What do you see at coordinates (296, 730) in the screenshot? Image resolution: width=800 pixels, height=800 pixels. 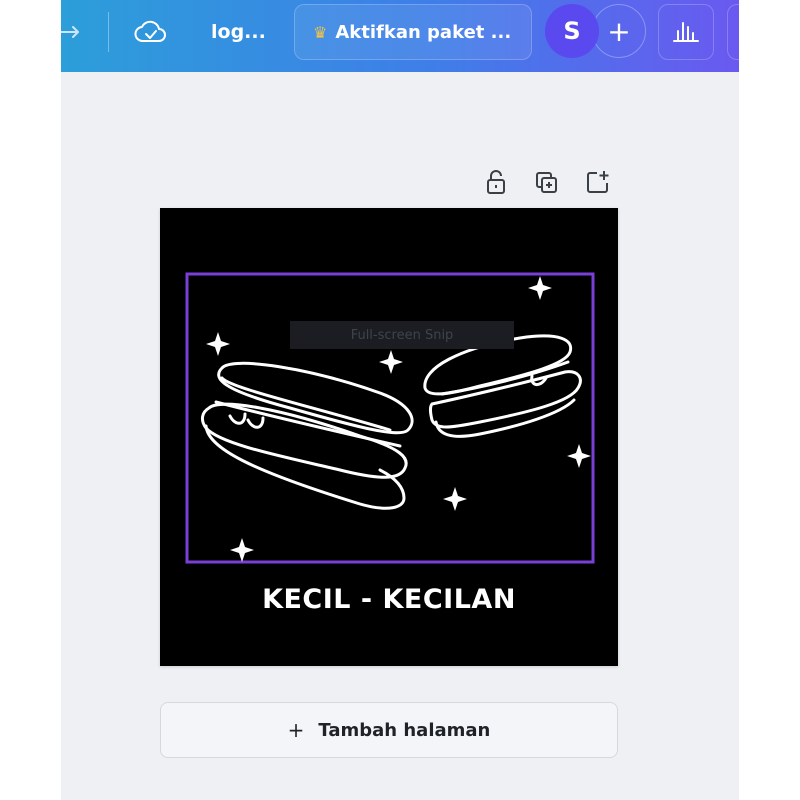 I see `plus-icon: +` at bounding box center [296, 730].